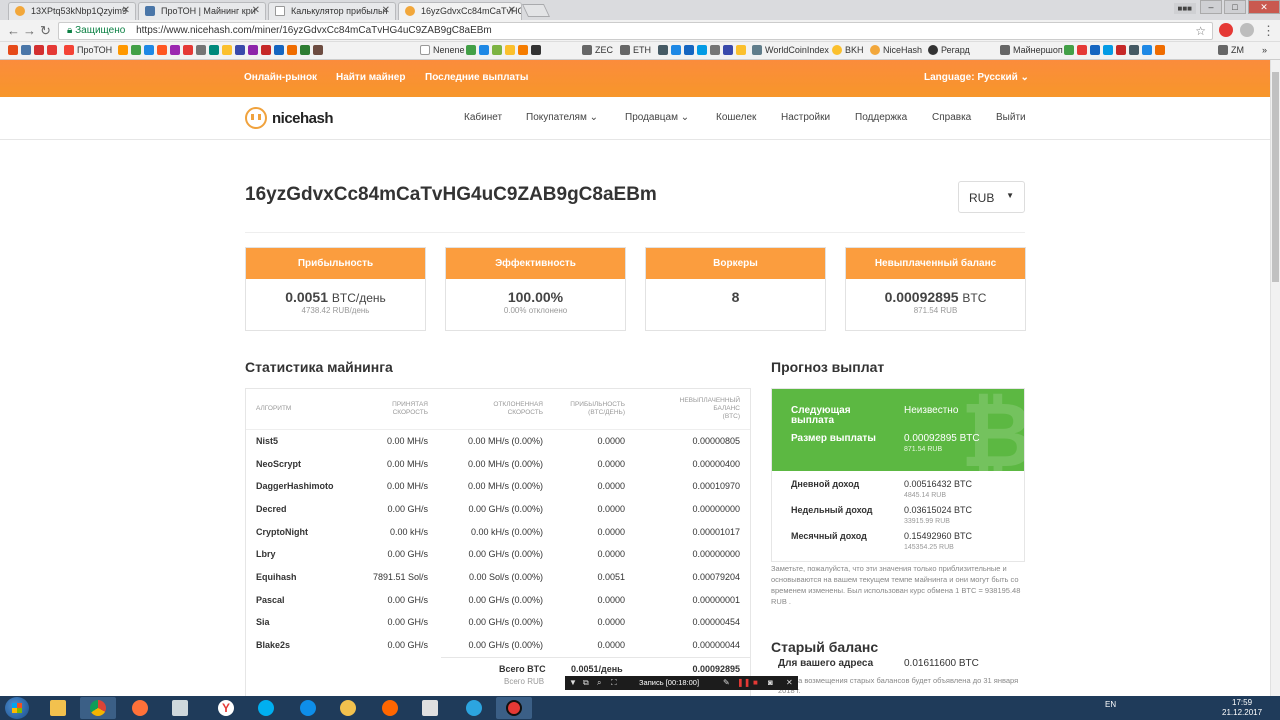 Image resolution: width=1280 pixels, height=720 pixels. Describe the element at coordinates (562, 117) in the screenshot. I see `nav-buyers: Покупателям ⌄` at that location.